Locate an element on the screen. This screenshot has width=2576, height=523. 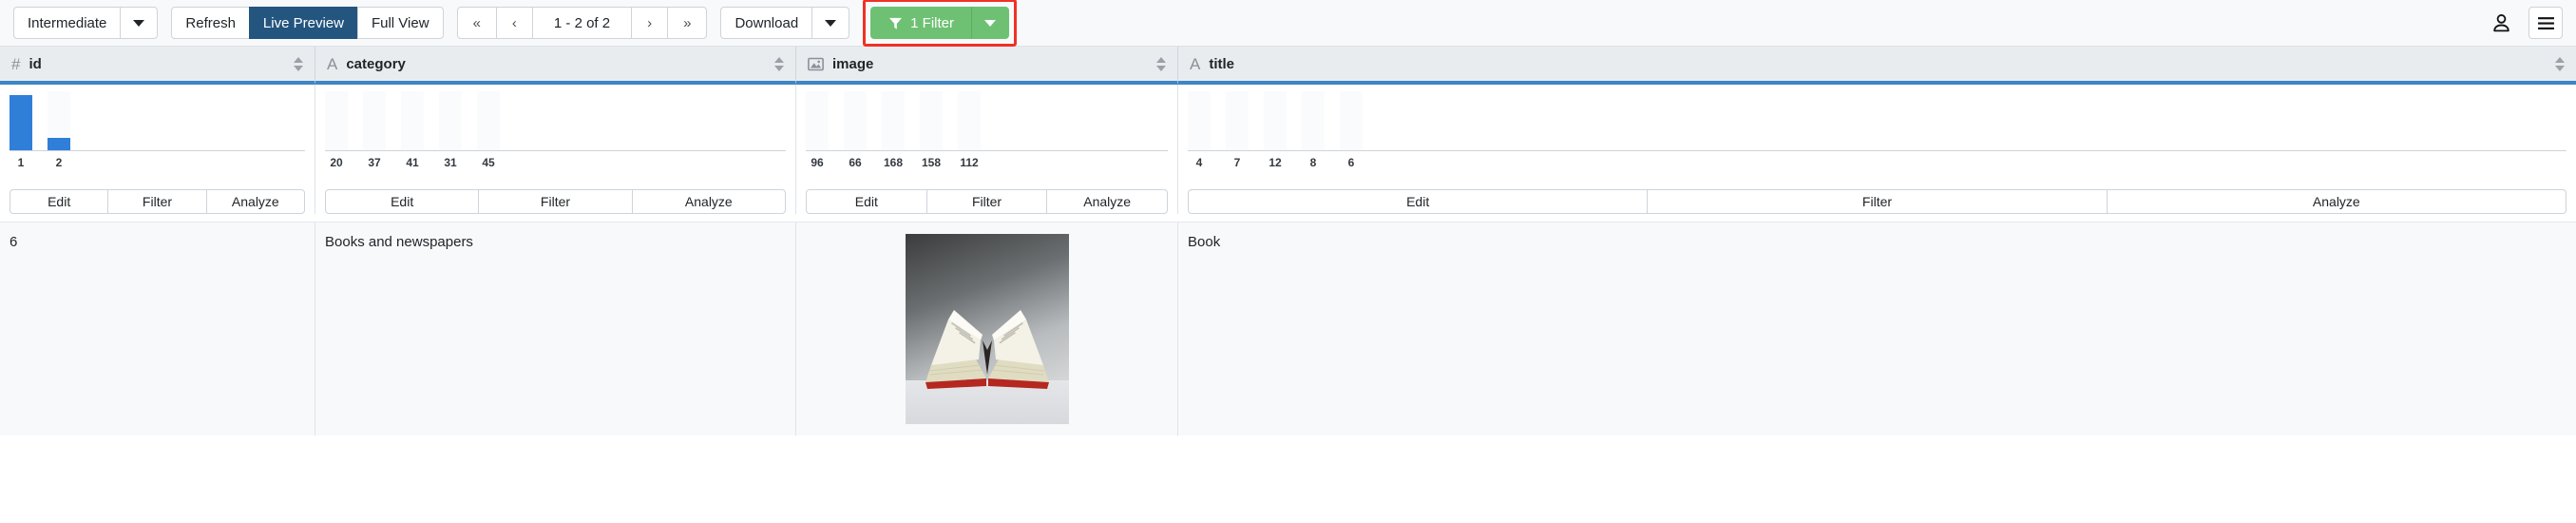
histogram-tick-label: 2 is located at coordinates (59, 162).